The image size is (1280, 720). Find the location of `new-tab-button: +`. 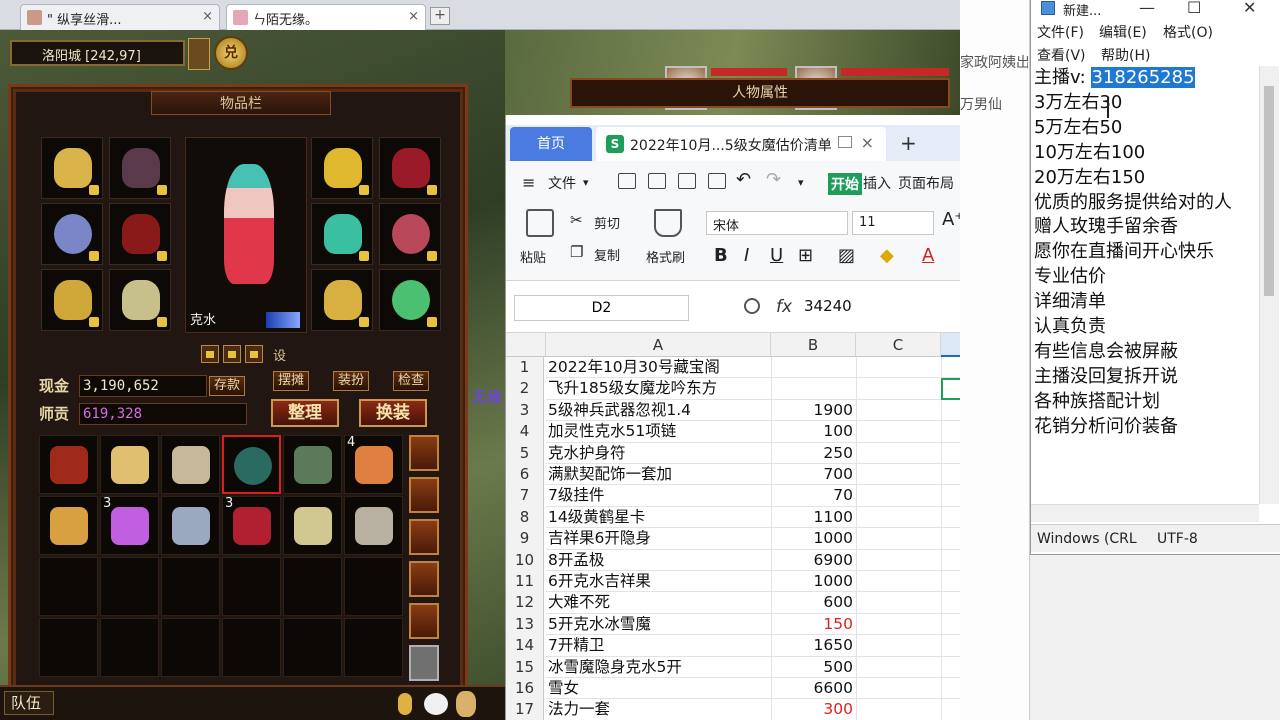

new-tab-button: + is located at coordinates (440, 16).